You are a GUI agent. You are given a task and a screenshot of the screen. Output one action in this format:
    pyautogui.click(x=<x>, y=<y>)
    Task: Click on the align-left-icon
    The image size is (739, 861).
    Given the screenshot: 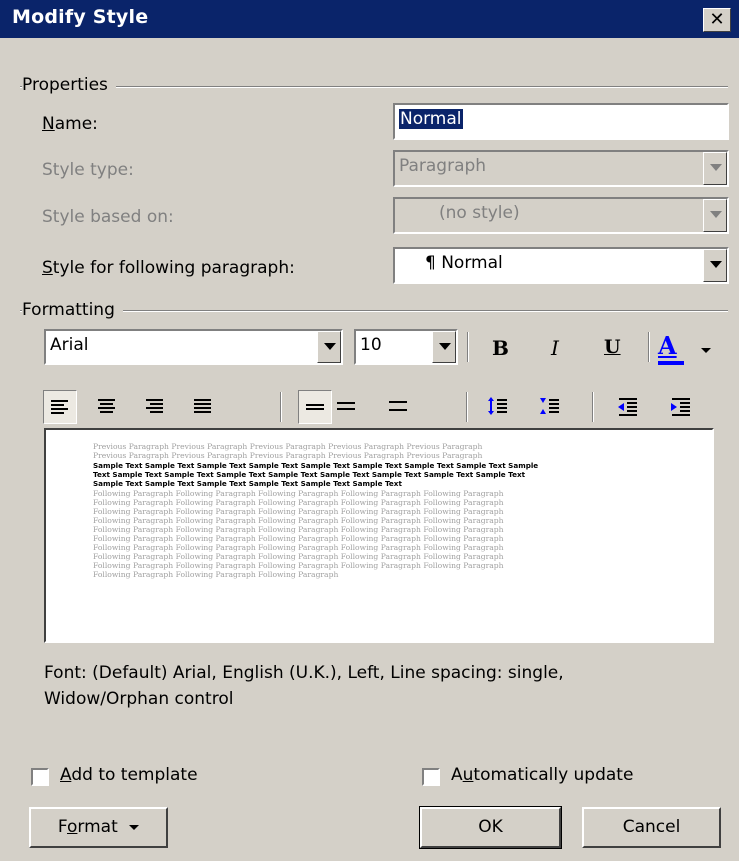 What is the action you would take?
    pyautogui.click(x=59, y=407)
    